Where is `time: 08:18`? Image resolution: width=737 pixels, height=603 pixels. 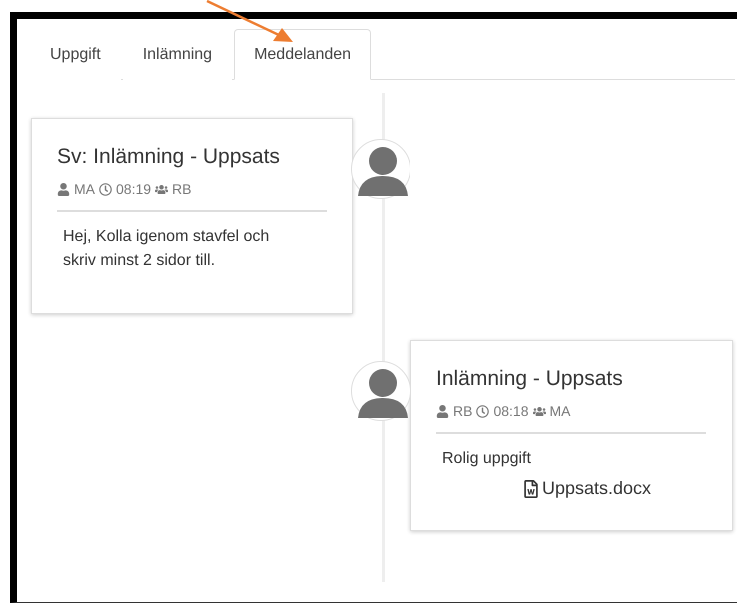
time: 08:18 is located at coordinates (510, 411).